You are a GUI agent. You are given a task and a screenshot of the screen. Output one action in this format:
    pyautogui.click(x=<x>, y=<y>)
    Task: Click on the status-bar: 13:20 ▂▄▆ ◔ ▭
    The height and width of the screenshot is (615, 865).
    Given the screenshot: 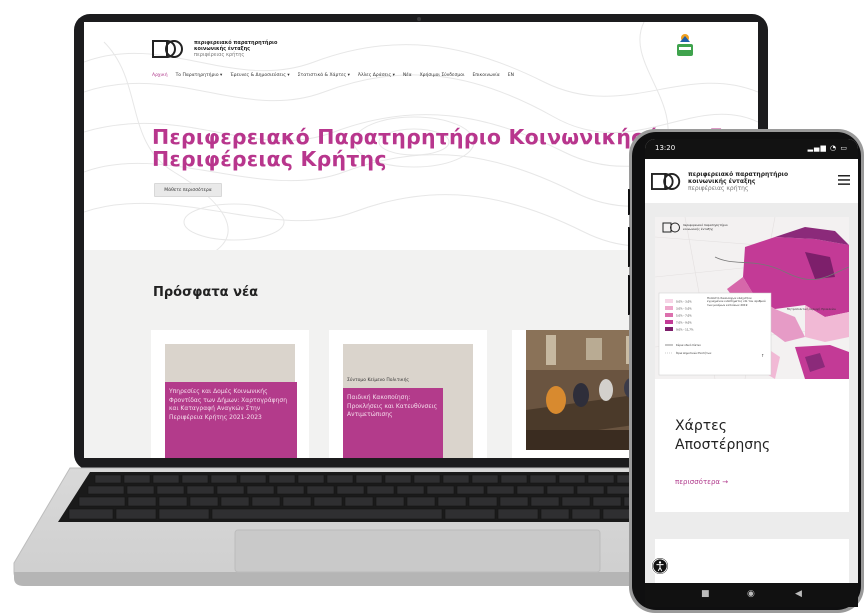 What is the action you would take?
    pyautogui.click(x=751, y=149)
    